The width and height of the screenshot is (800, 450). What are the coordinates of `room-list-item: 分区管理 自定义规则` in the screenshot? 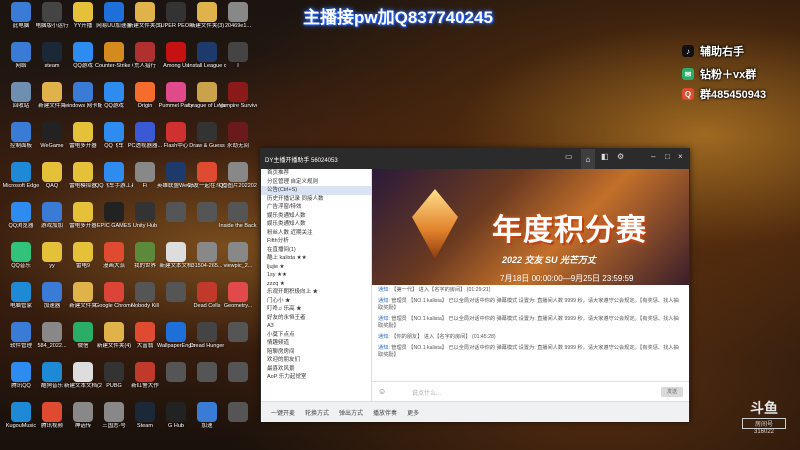 It's located at (316, 182).